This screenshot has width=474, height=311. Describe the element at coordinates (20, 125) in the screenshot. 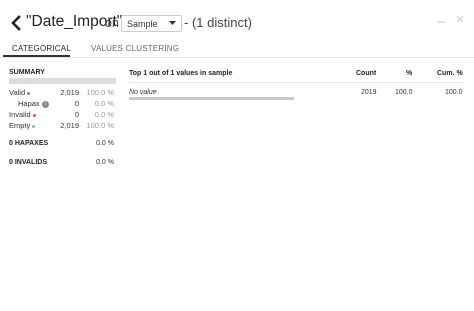

I see `empty-label: Empty` at that location.